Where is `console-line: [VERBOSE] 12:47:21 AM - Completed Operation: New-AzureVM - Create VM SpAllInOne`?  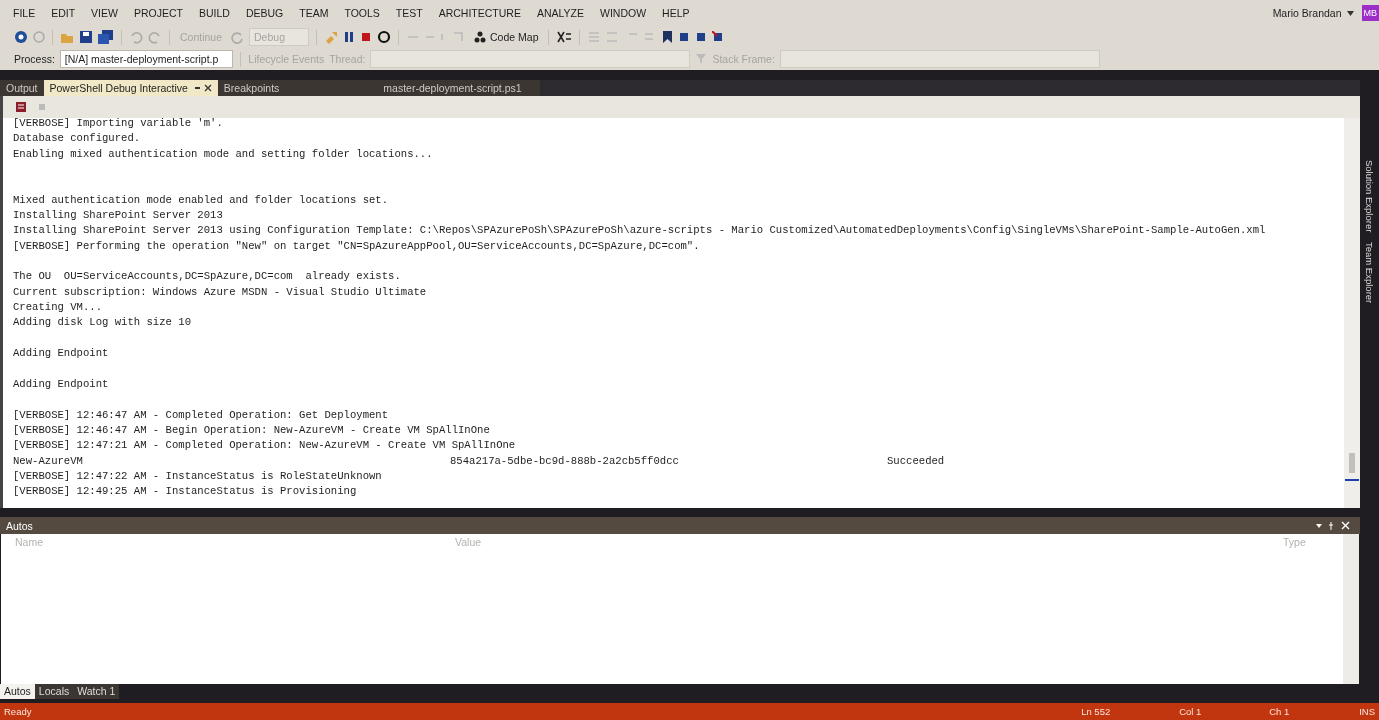
console-line: [VERBOSE] 12:47:21 AM - Completed Operation: New-AzureVM - Create VM SpAllInOne is located at coordinates (265, 446).